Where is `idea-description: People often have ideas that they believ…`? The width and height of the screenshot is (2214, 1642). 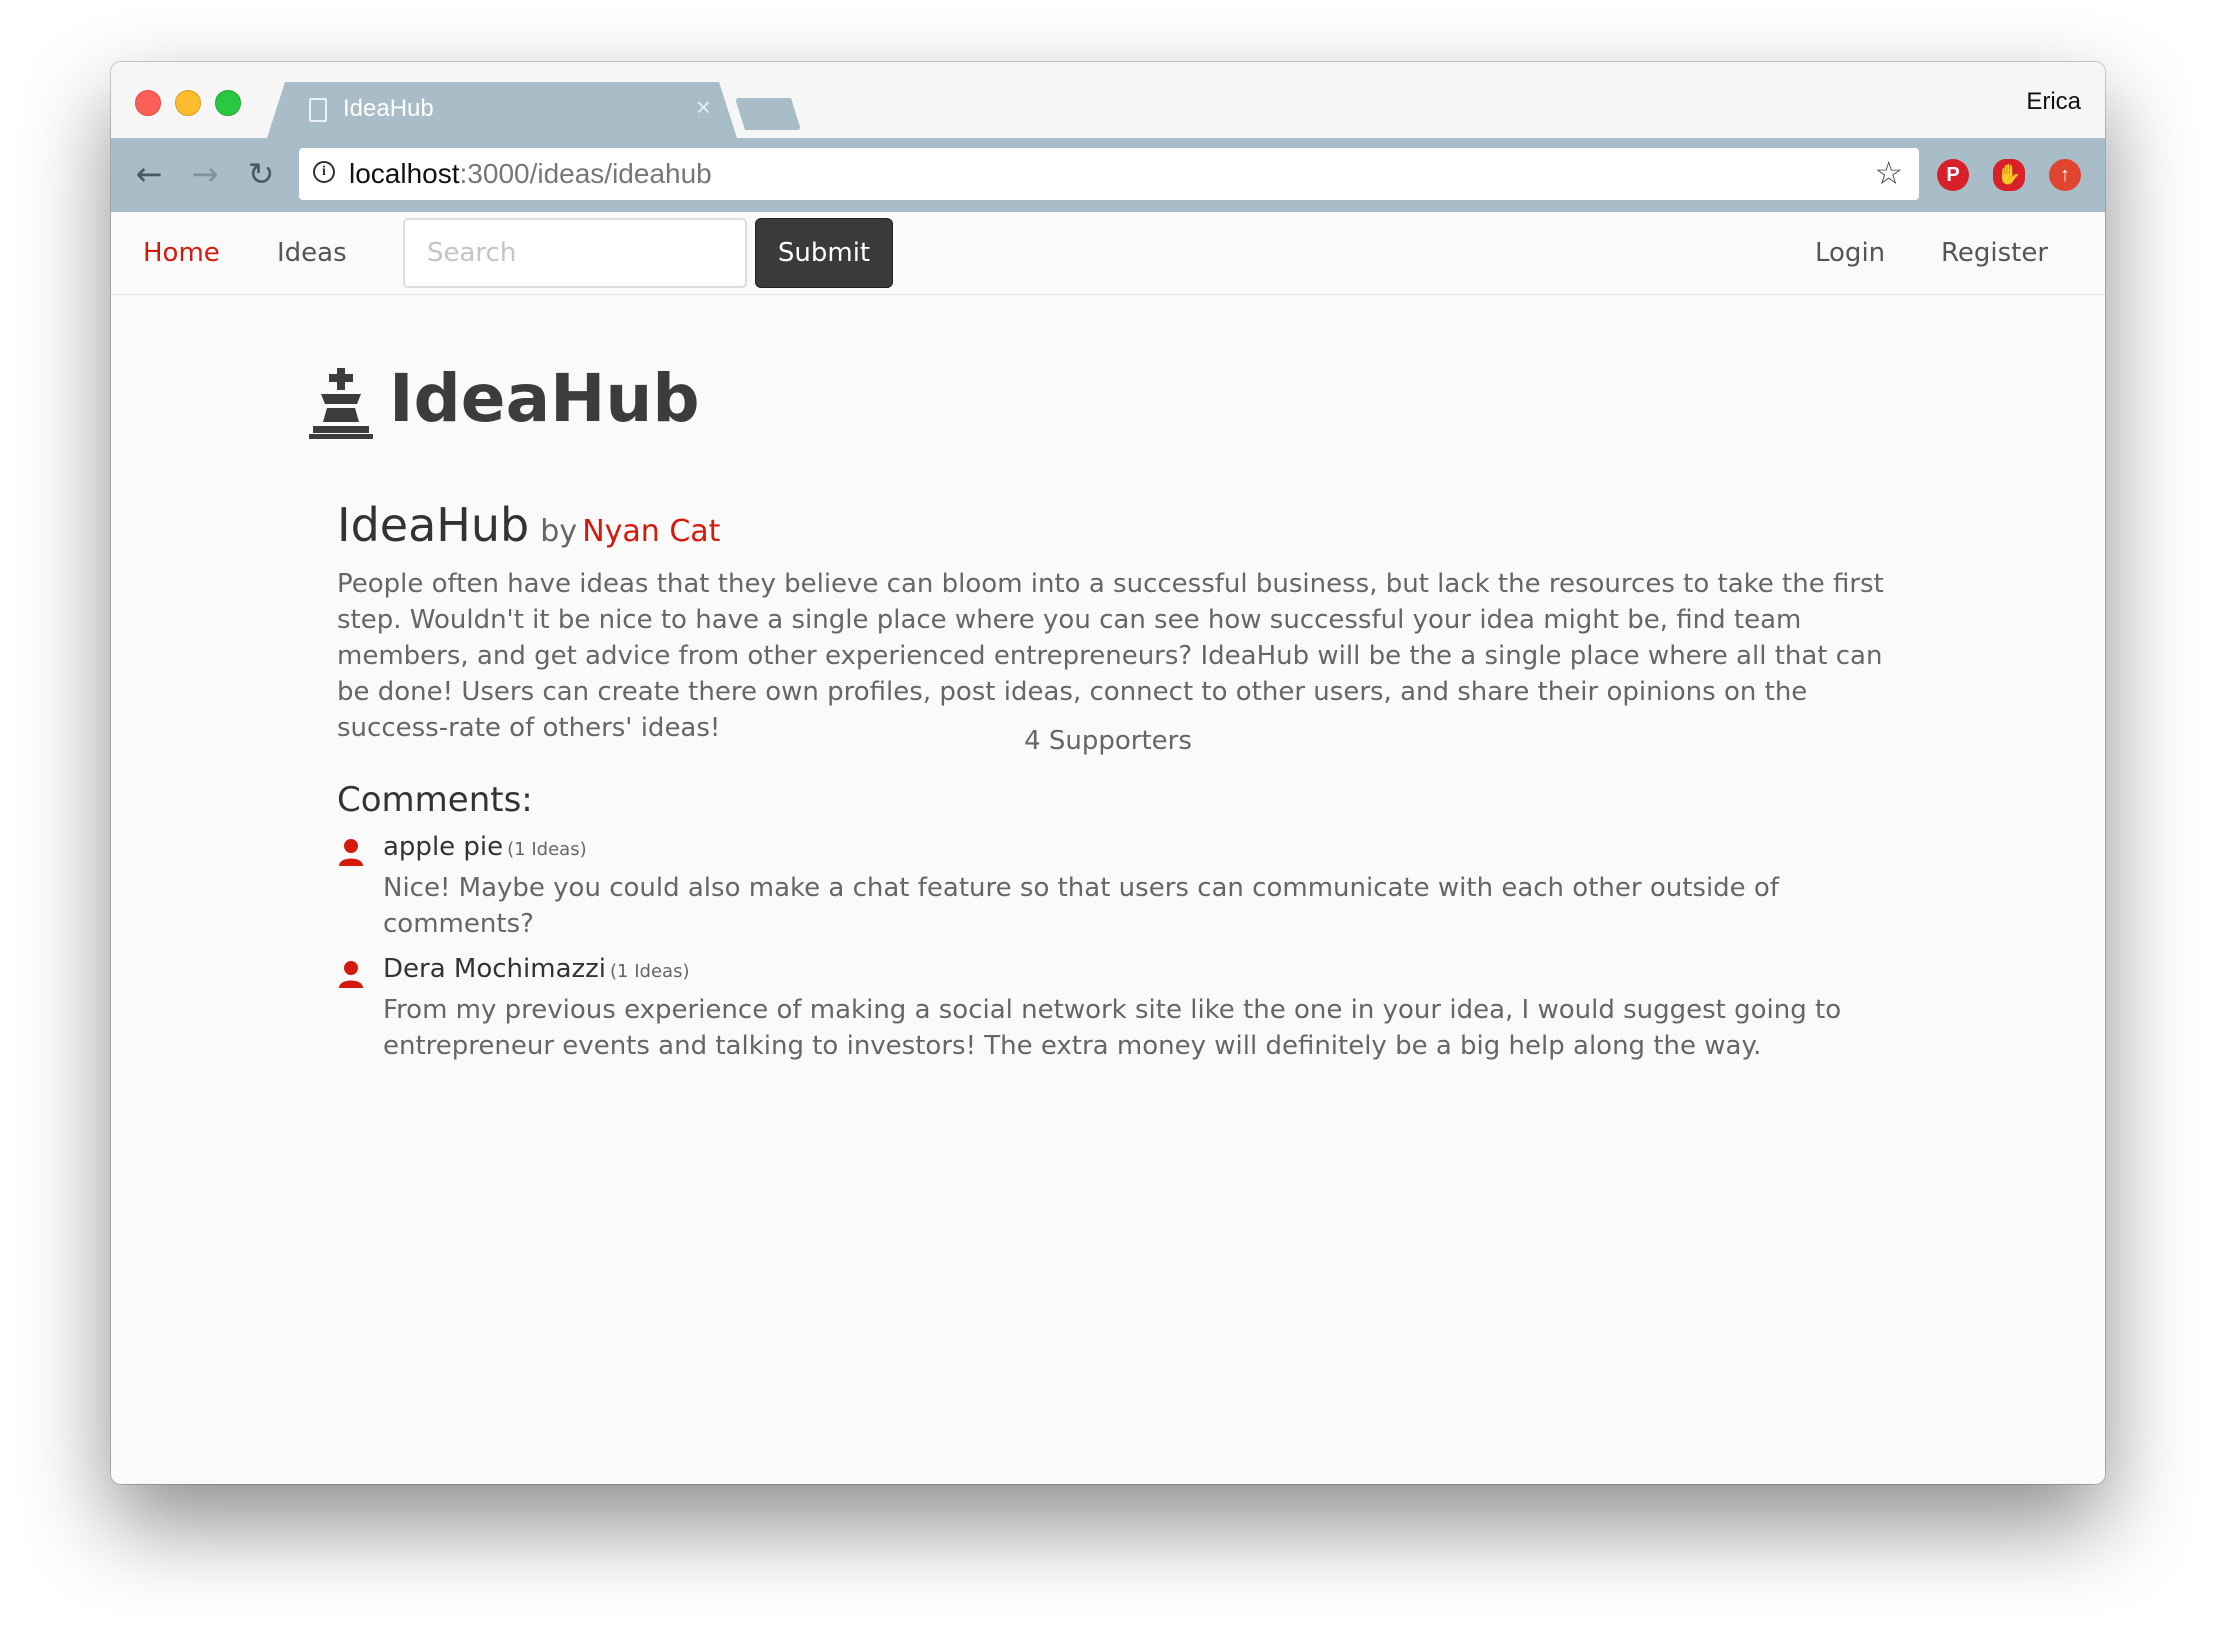
idea-description: People often have ideas that they believ… is located at coordinates (1110, 656).